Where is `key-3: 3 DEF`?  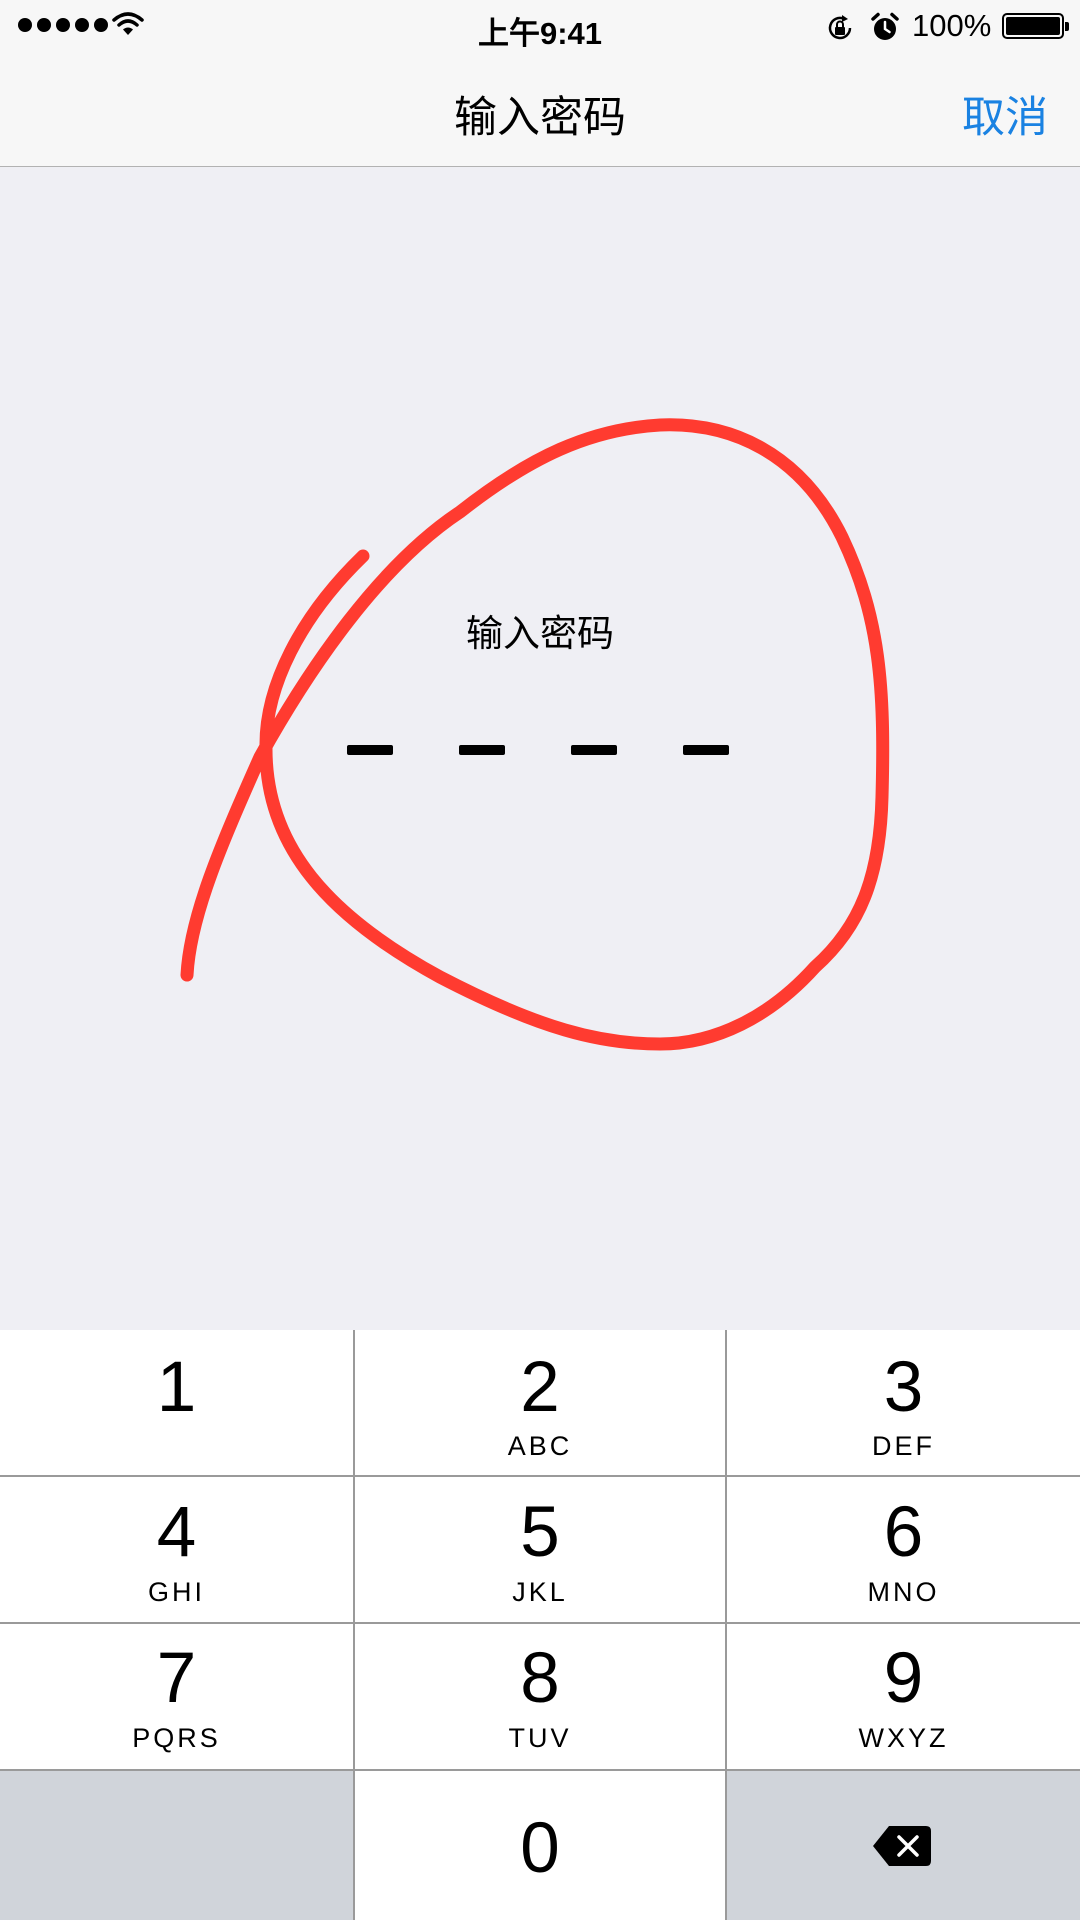 key-3: 3 DEF is located at coordinates (903, 1402).